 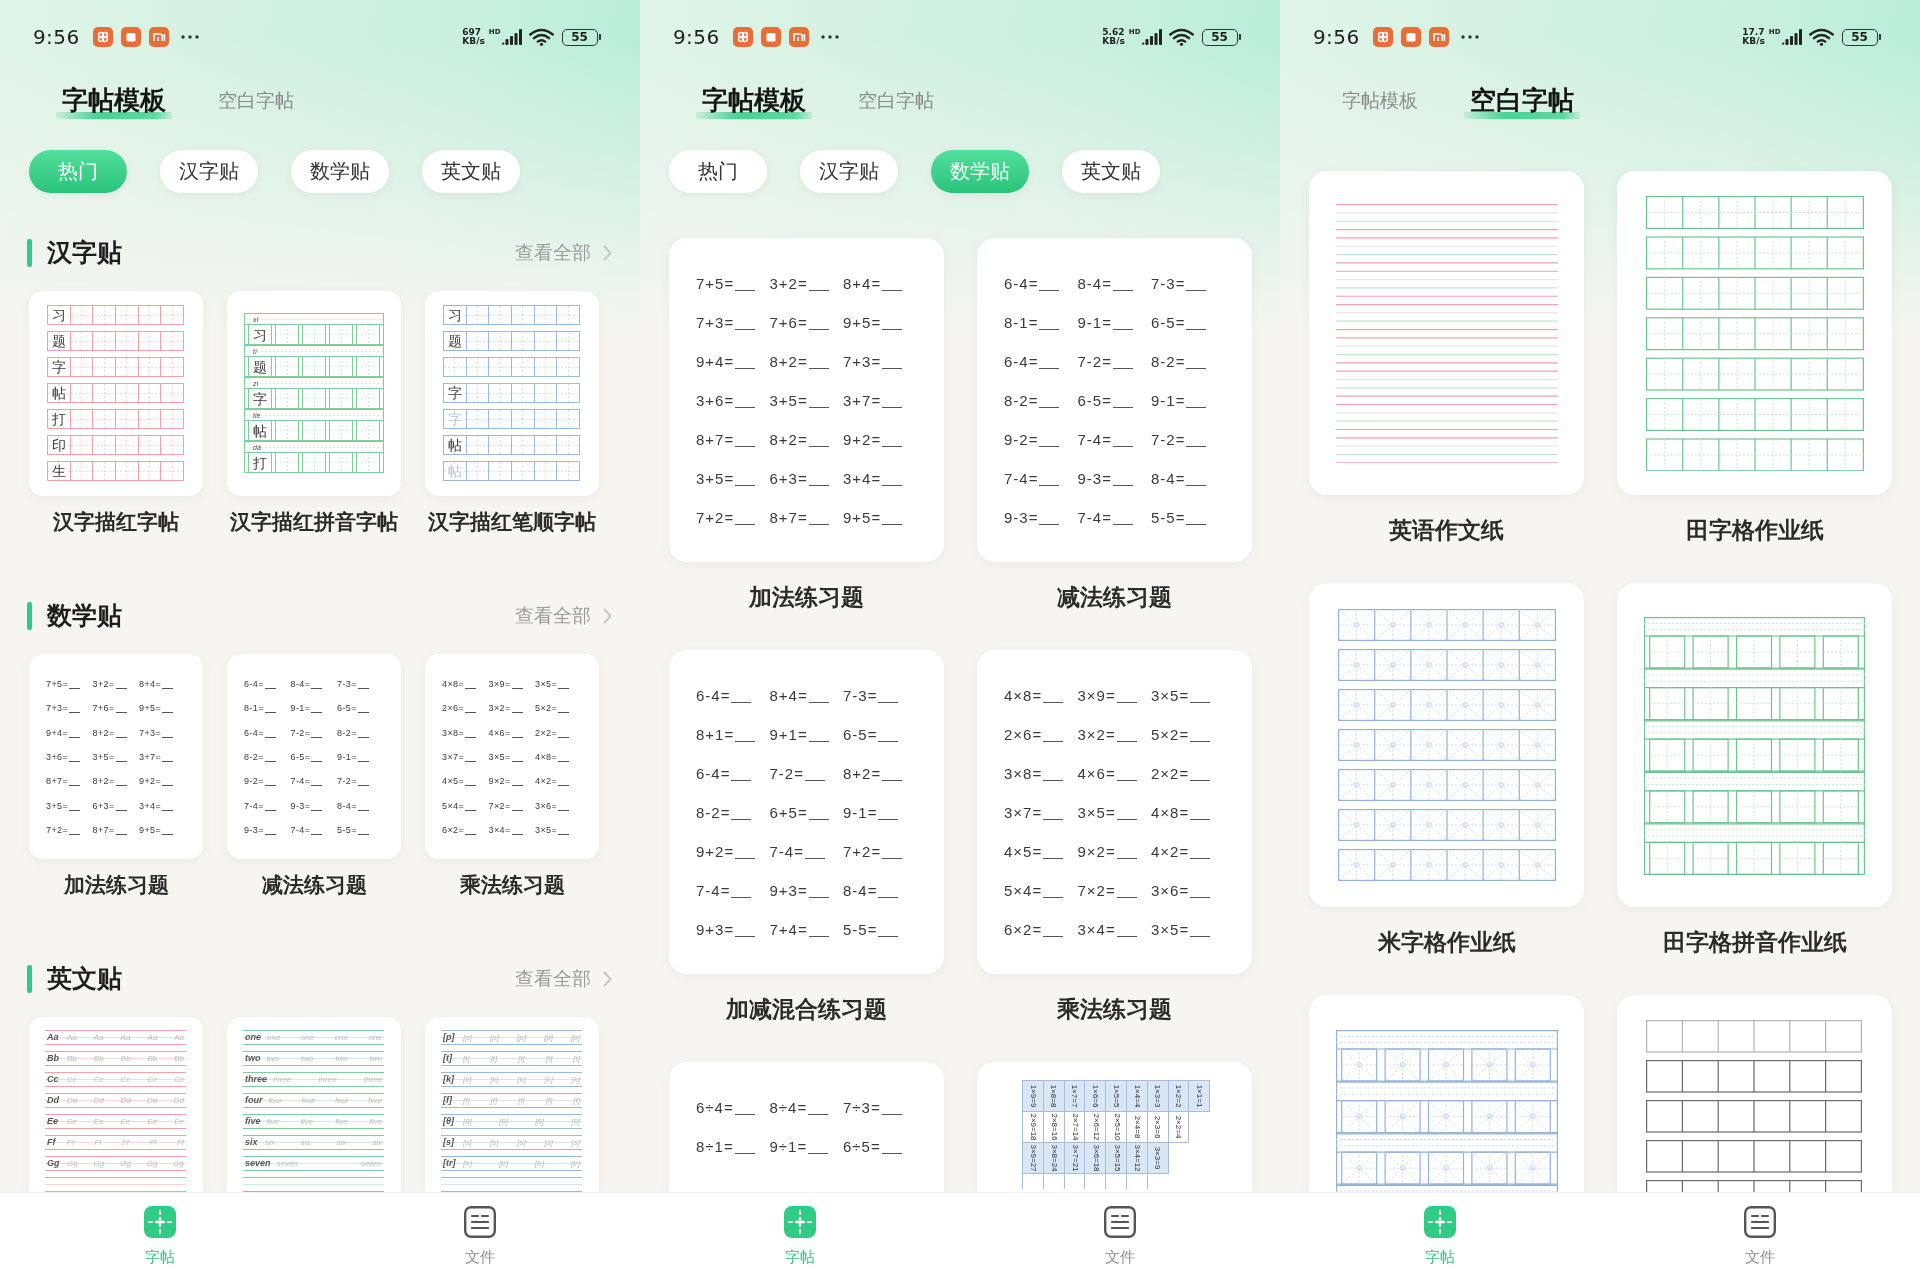 What do you see at coordinates (1861, 37) in the screenshot?
I see `battery-indicator: 55` at bounding box center [1861, 37].